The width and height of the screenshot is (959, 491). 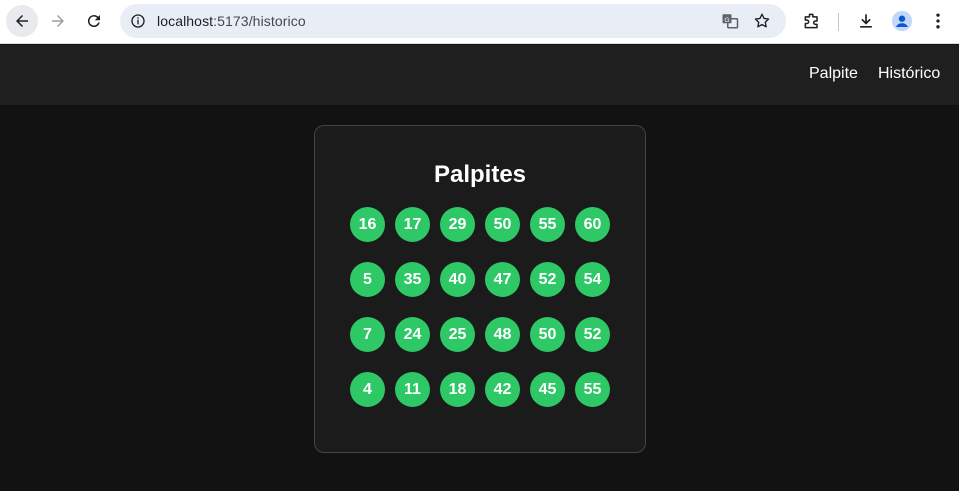 What do you see at coordinates (453, 21) in the screenshot?
I see `address-bar: localhost:5173/historico G` at bounding box center [453, 21].